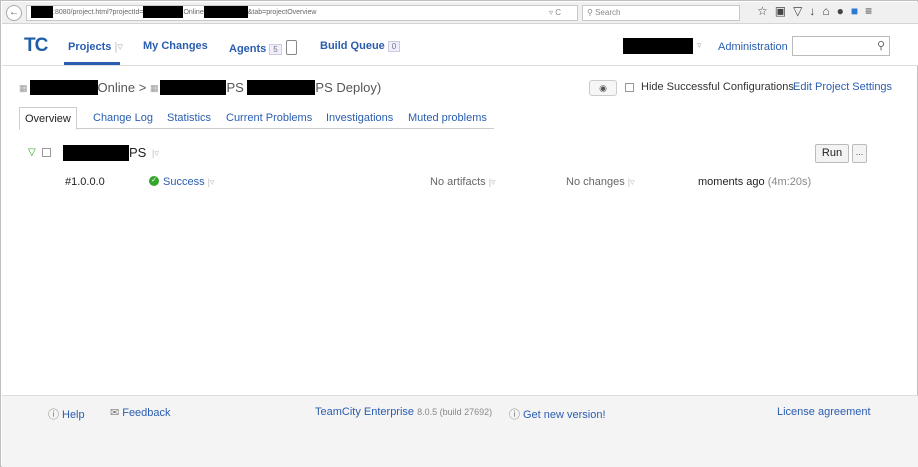  What do you see at coordinates (844, 11) in the screenshot?
I see `chat-icon: ●` at bounding box center [844, 11].